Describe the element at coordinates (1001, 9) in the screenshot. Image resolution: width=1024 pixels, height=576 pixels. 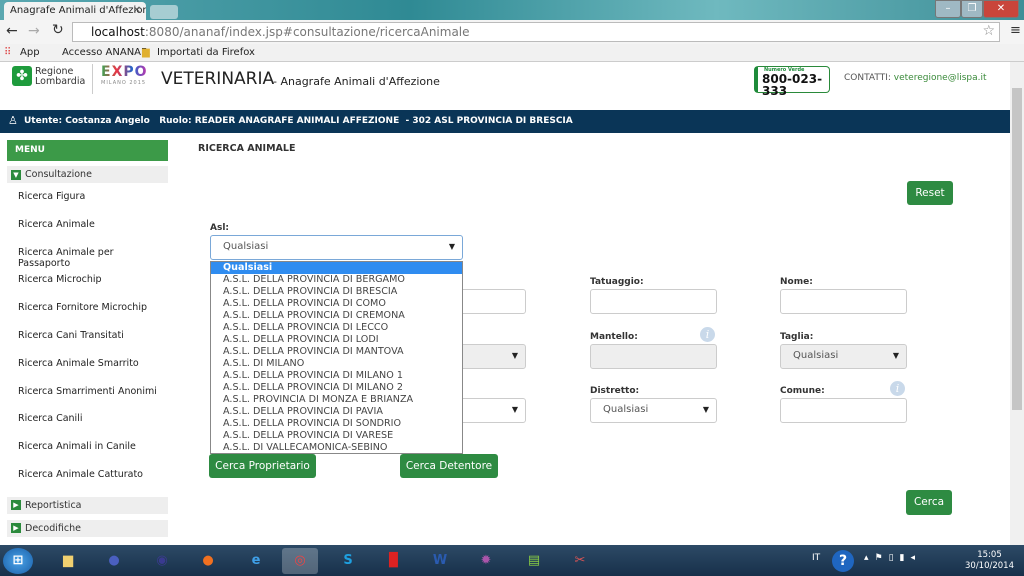
I see `close-window-button: ✕` at that location.